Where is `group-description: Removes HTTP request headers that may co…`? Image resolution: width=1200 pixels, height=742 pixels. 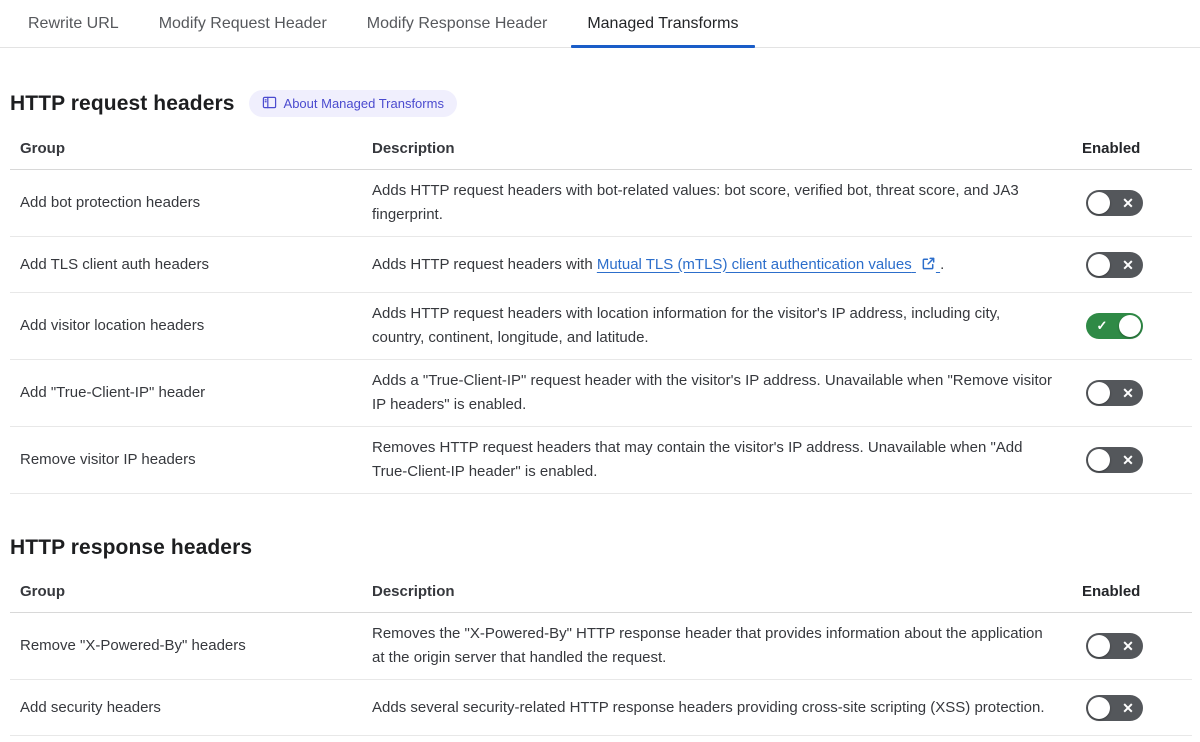 group-description: Removes HTTP request headers that may co… is located at coordinates (697, 459).